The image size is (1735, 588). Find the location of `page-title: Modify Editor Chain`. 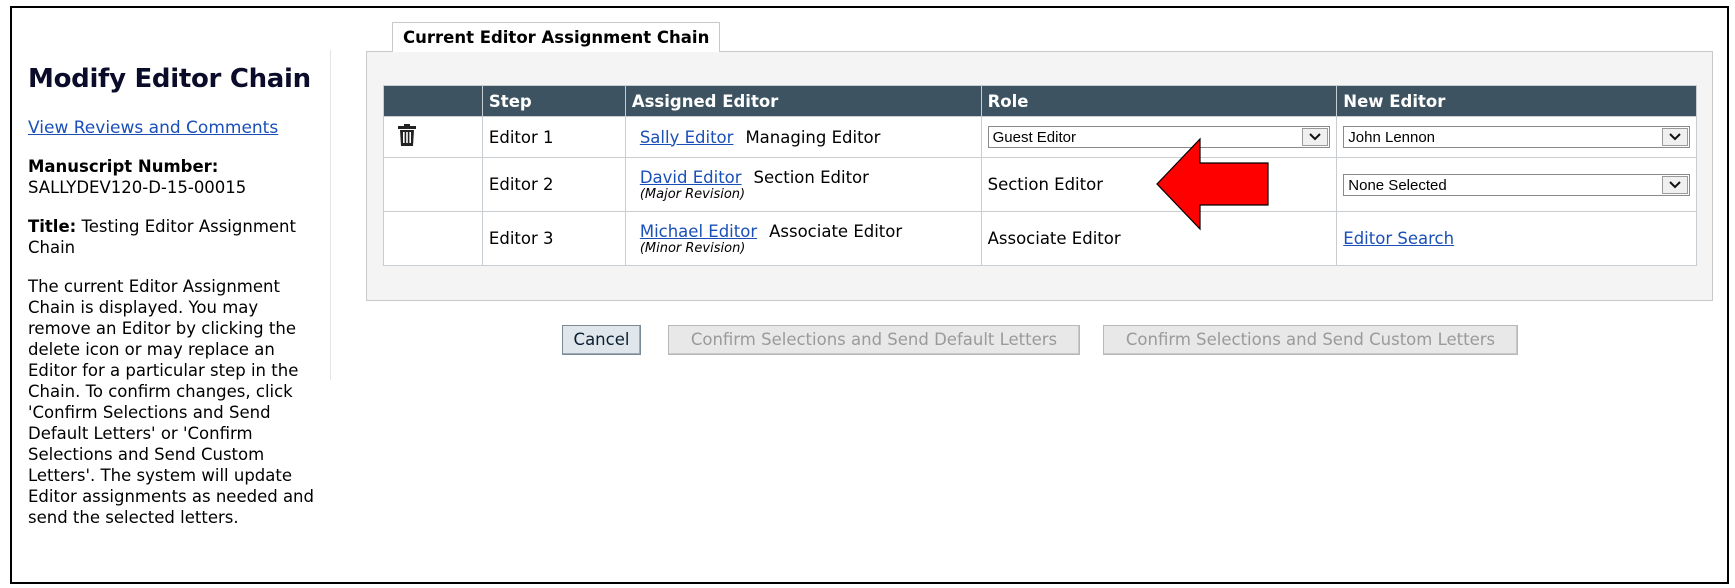

page-title: Modify Editor Chain is located at coordinates (169, 79).